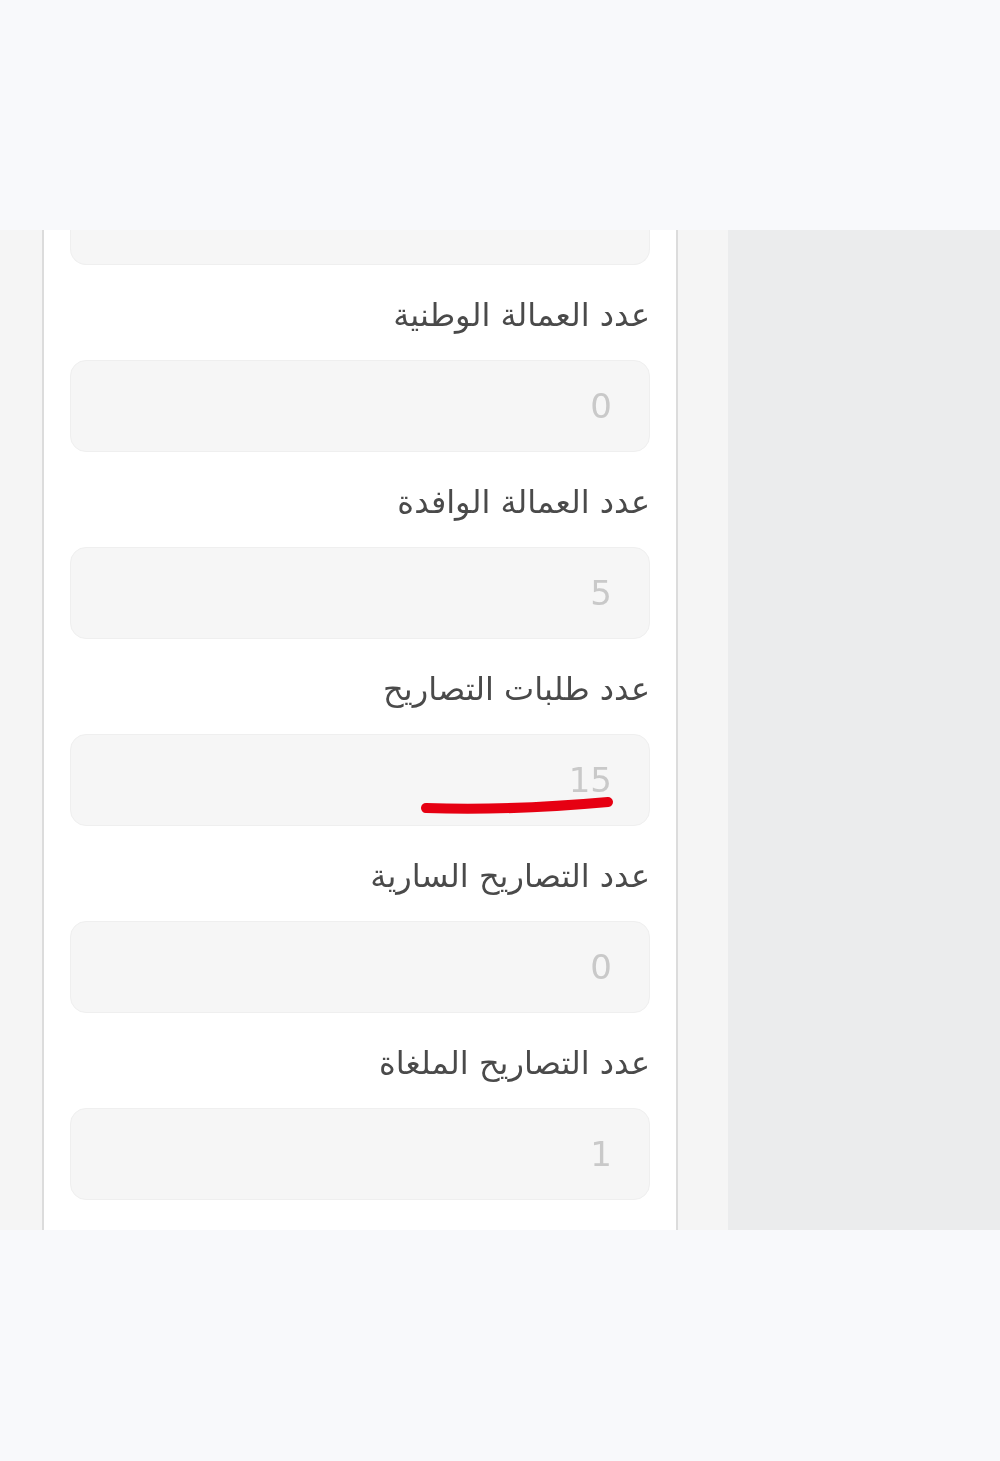 The image size is (1000, 1461). I want to click on field-label: عدد التصاريح الملغاة, so click(514, 1064).